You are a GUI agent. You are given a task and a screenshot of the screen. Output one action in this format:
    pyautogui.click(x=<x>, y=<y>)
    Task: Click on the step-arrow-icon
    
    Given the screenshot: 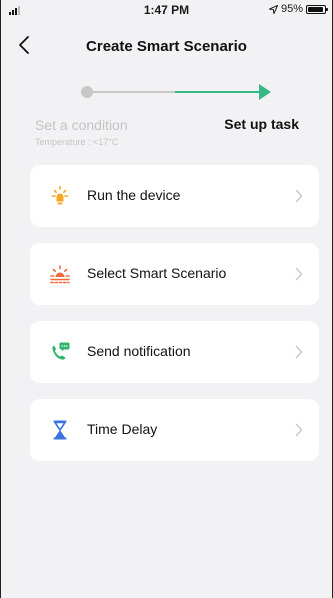 What is the action you would take?
    pyautogui.click(x=265, y=92)
    